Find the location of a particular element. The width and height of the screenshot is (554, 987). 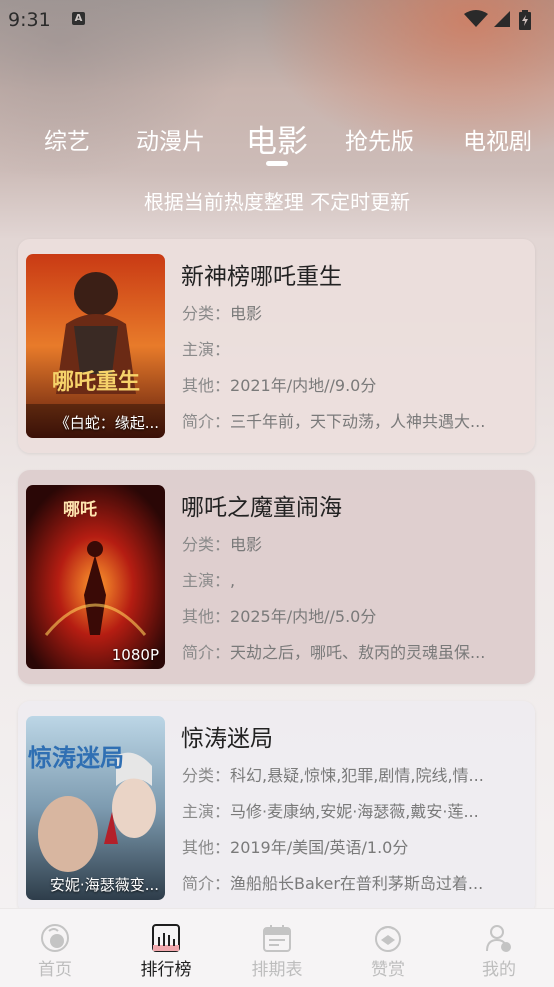

tab-variety: 综艺 is located at coordinates (67, 139).